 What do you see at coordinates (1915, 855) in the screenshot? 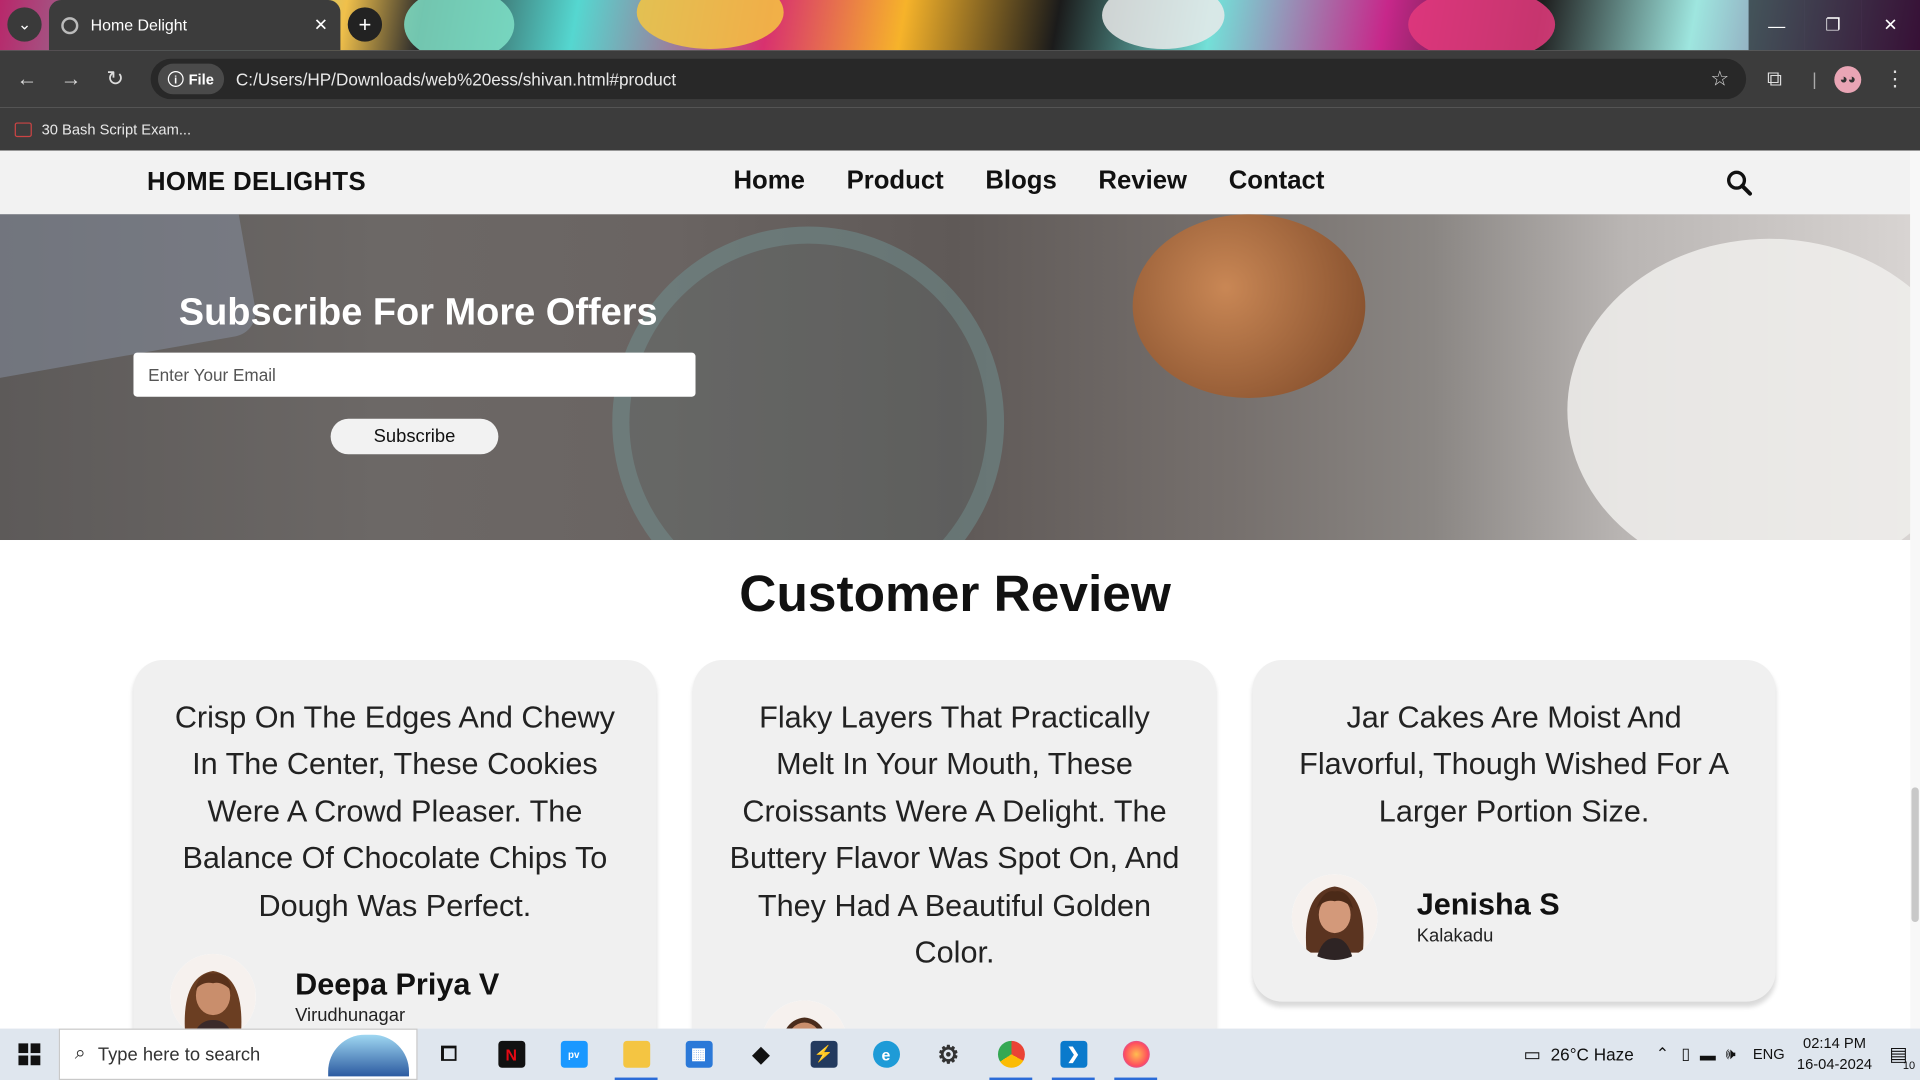
I see `scrollbar-thumb` at bounding box center [1915, 855].